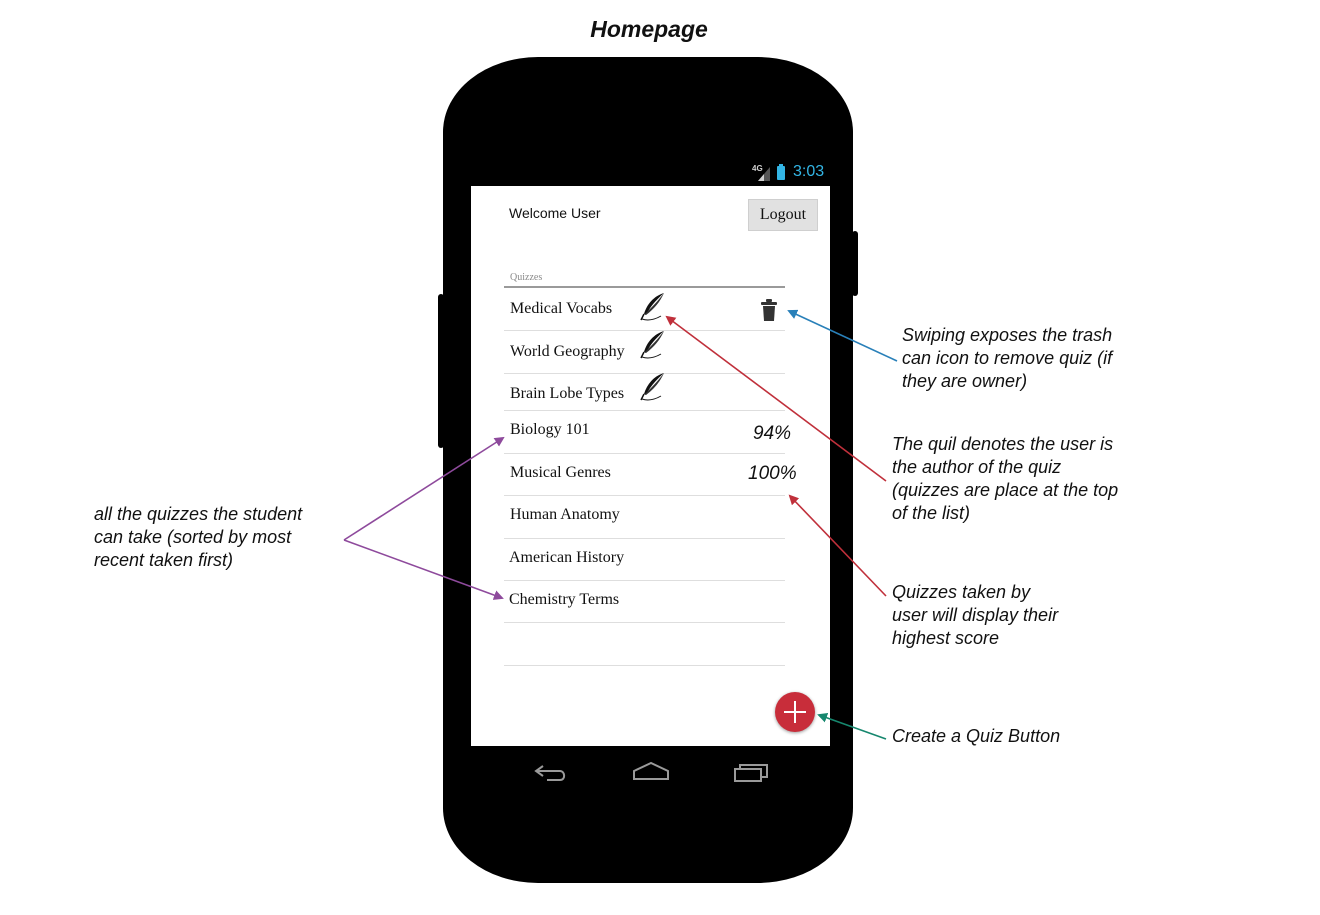 The height and width of the screenshot is (915, 1320). What do you see at coordinates (423, 569) in the screenshot?
I see `list-arrow-bottom` at bounding box center [423, 569].